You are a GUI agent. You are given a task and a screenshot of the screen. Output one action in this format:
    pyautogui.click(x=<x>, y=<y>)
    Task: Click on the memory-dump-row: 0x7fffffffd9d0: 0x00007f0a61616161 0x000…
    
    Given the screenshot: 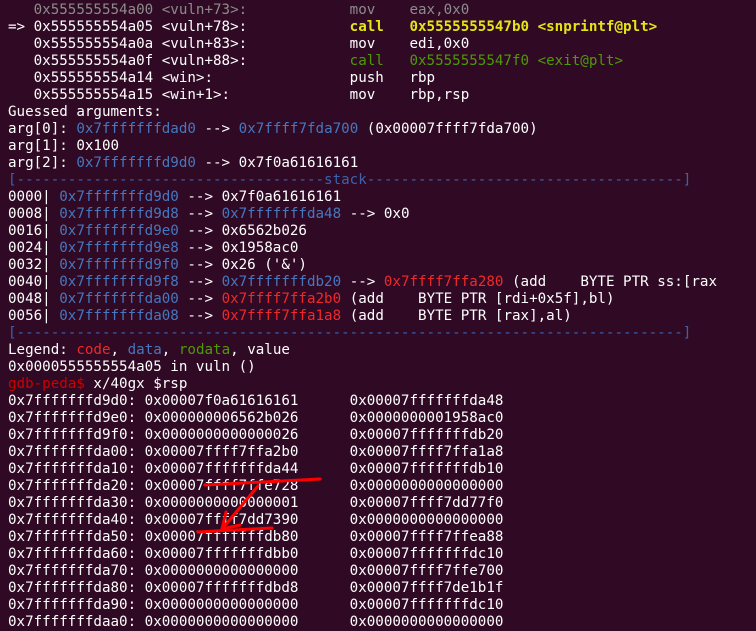 What is the action you would take?
    pyautogui.click(x=255, y=401)
    